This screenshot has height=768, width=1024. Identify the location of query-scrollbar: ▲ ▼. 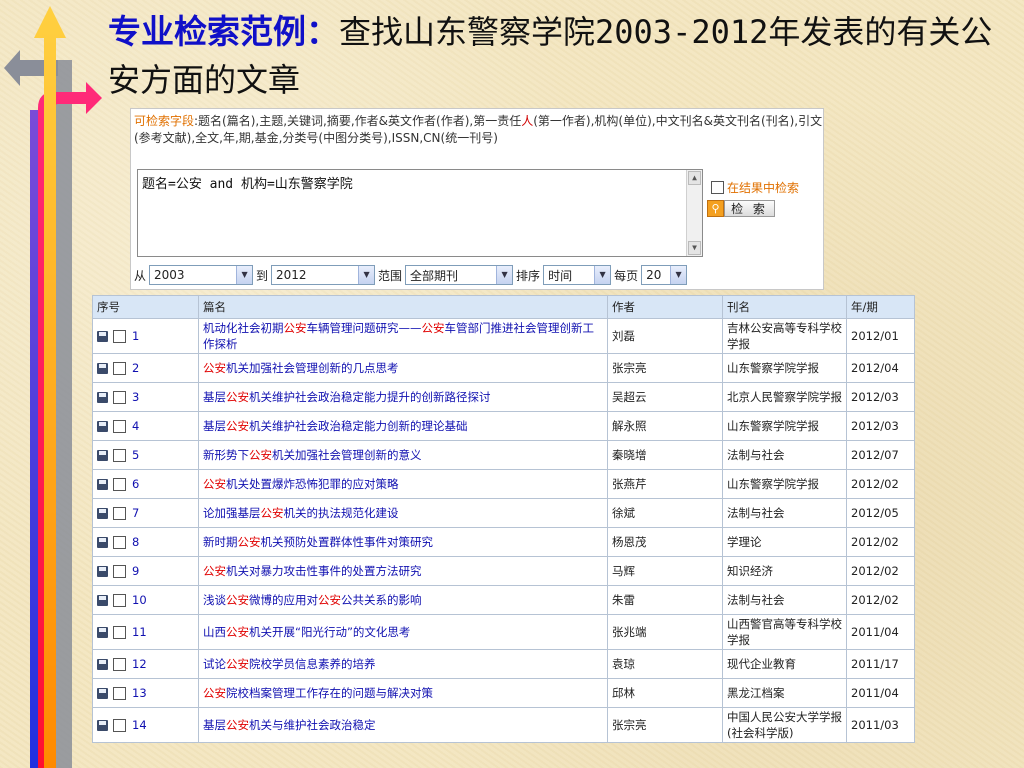
(694, 213).